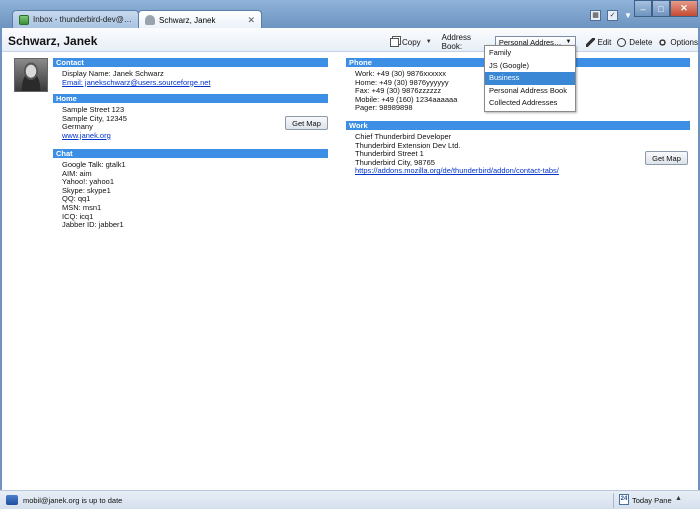 The width and height of the screenshot is (700, 509). I want to click on tab-contact: Schwarz, Janek ✕, so click(200, 19).